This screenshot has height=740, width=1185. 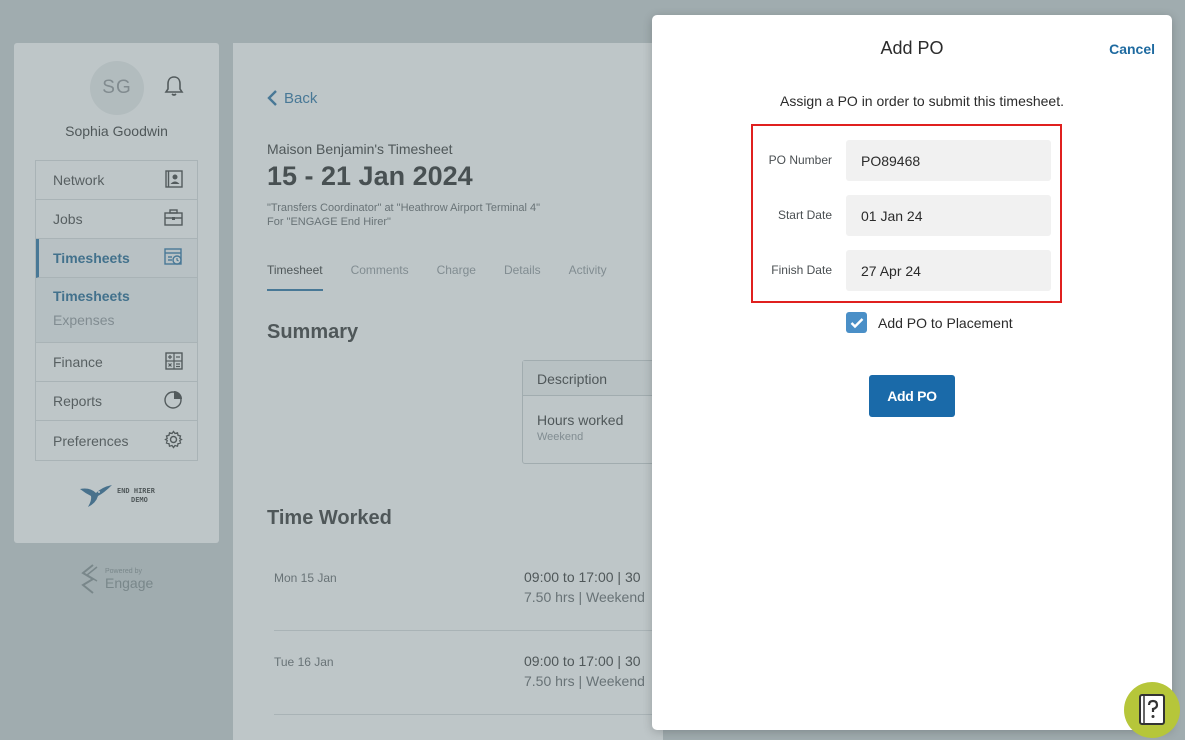 What do you see at coordinates (948, 270) in the screenshot?
I see `finish-date-input` at bounding box center [948, 270].